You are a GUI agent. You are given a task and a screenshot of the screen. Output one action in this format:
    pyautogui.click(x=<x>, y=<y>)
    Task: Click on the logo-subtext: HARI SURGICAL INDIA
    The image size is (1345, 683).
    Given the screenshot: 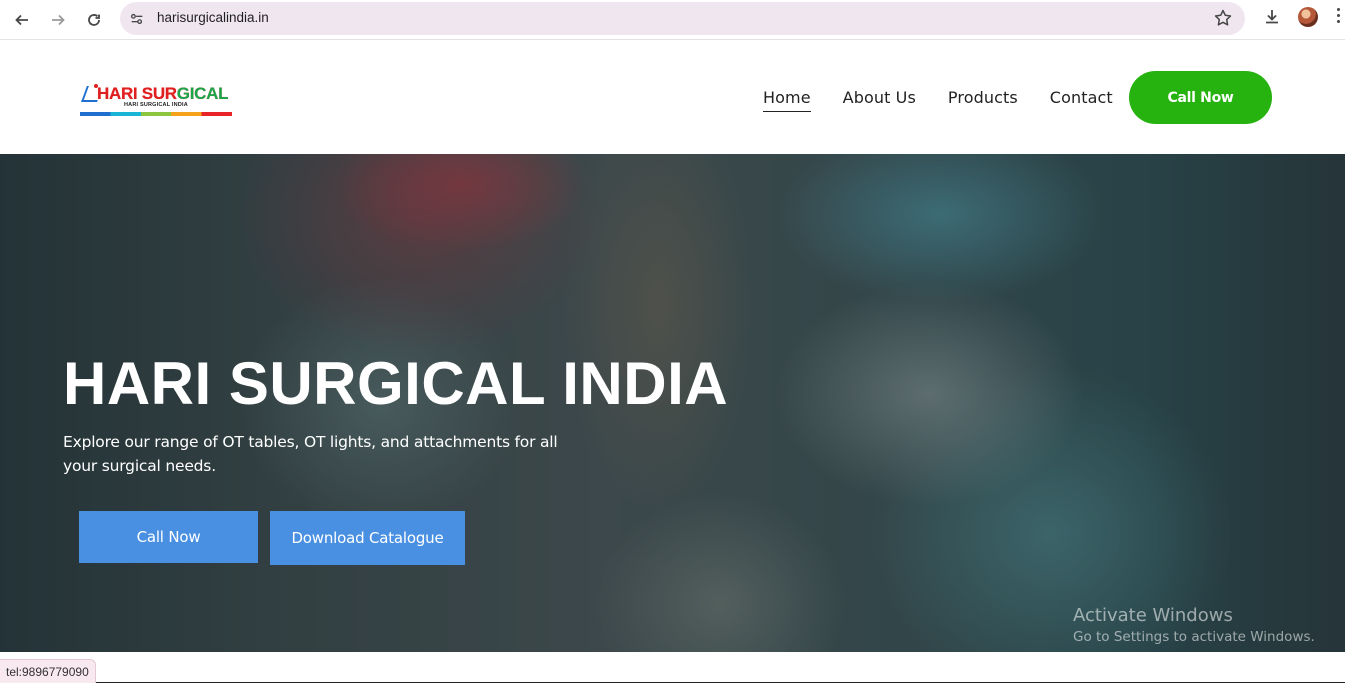 What is the action you would take?
    pyautogui.click(x=156, y=105)
    